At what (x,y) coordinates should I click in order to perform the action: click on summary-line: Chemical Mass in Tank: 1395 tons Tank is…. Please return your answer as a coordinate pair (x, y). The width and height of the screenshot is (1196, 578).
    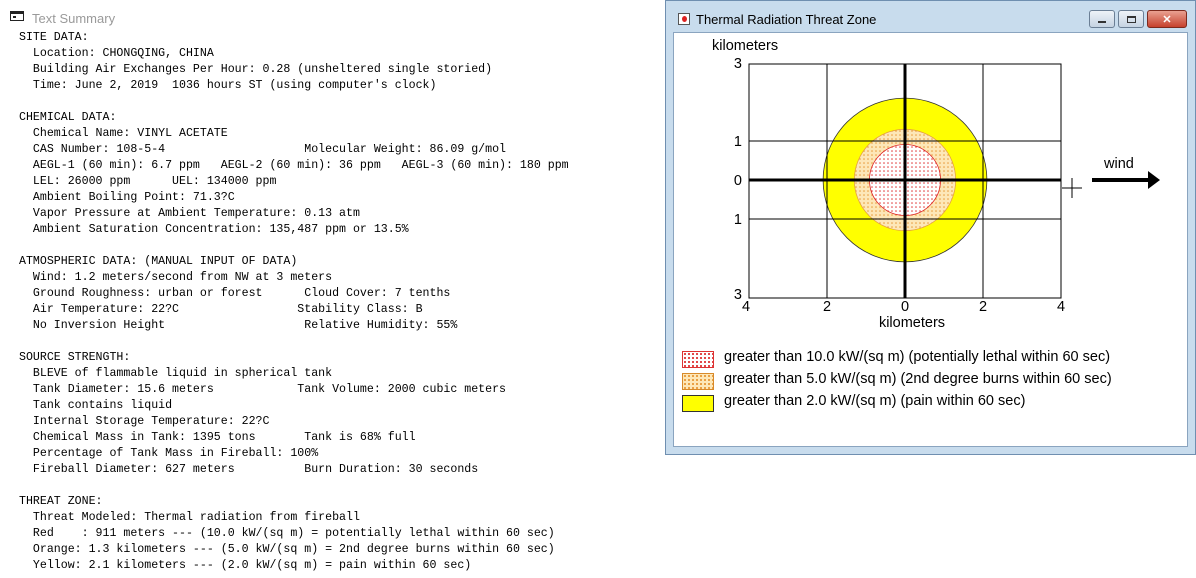
    Looking at the image, I should click on (217, 437).